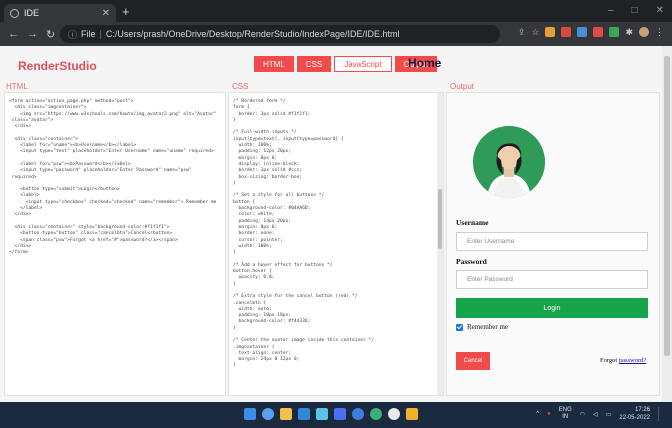 This screenshot has height=428, width=672. Describe the element at coordinates (72, 34) in the screenshot. I see `info-icon: ⓘ` at that location.